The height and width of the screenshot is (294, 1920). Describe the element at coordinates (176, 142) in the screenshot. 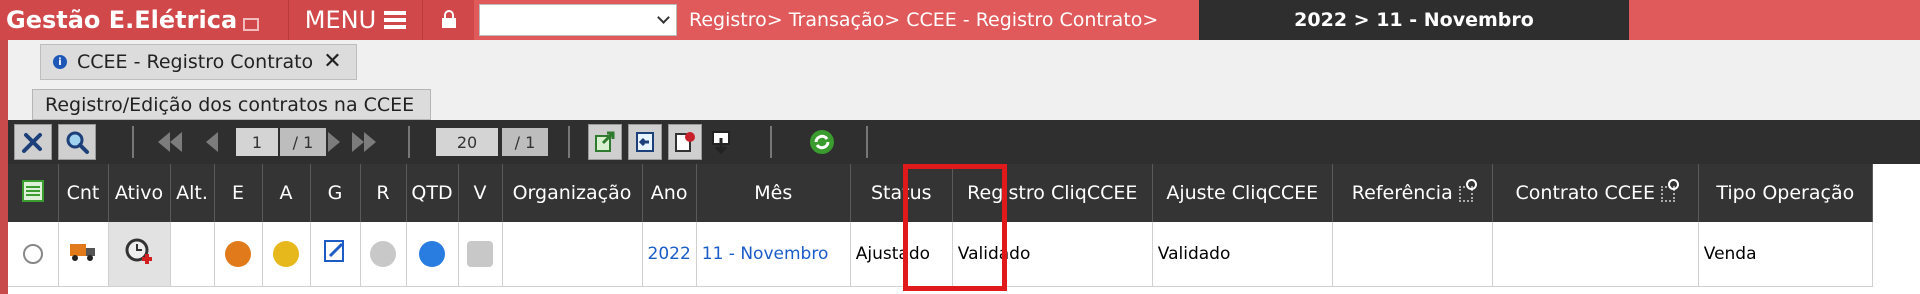

I see `first-page-icon-part` at that location.